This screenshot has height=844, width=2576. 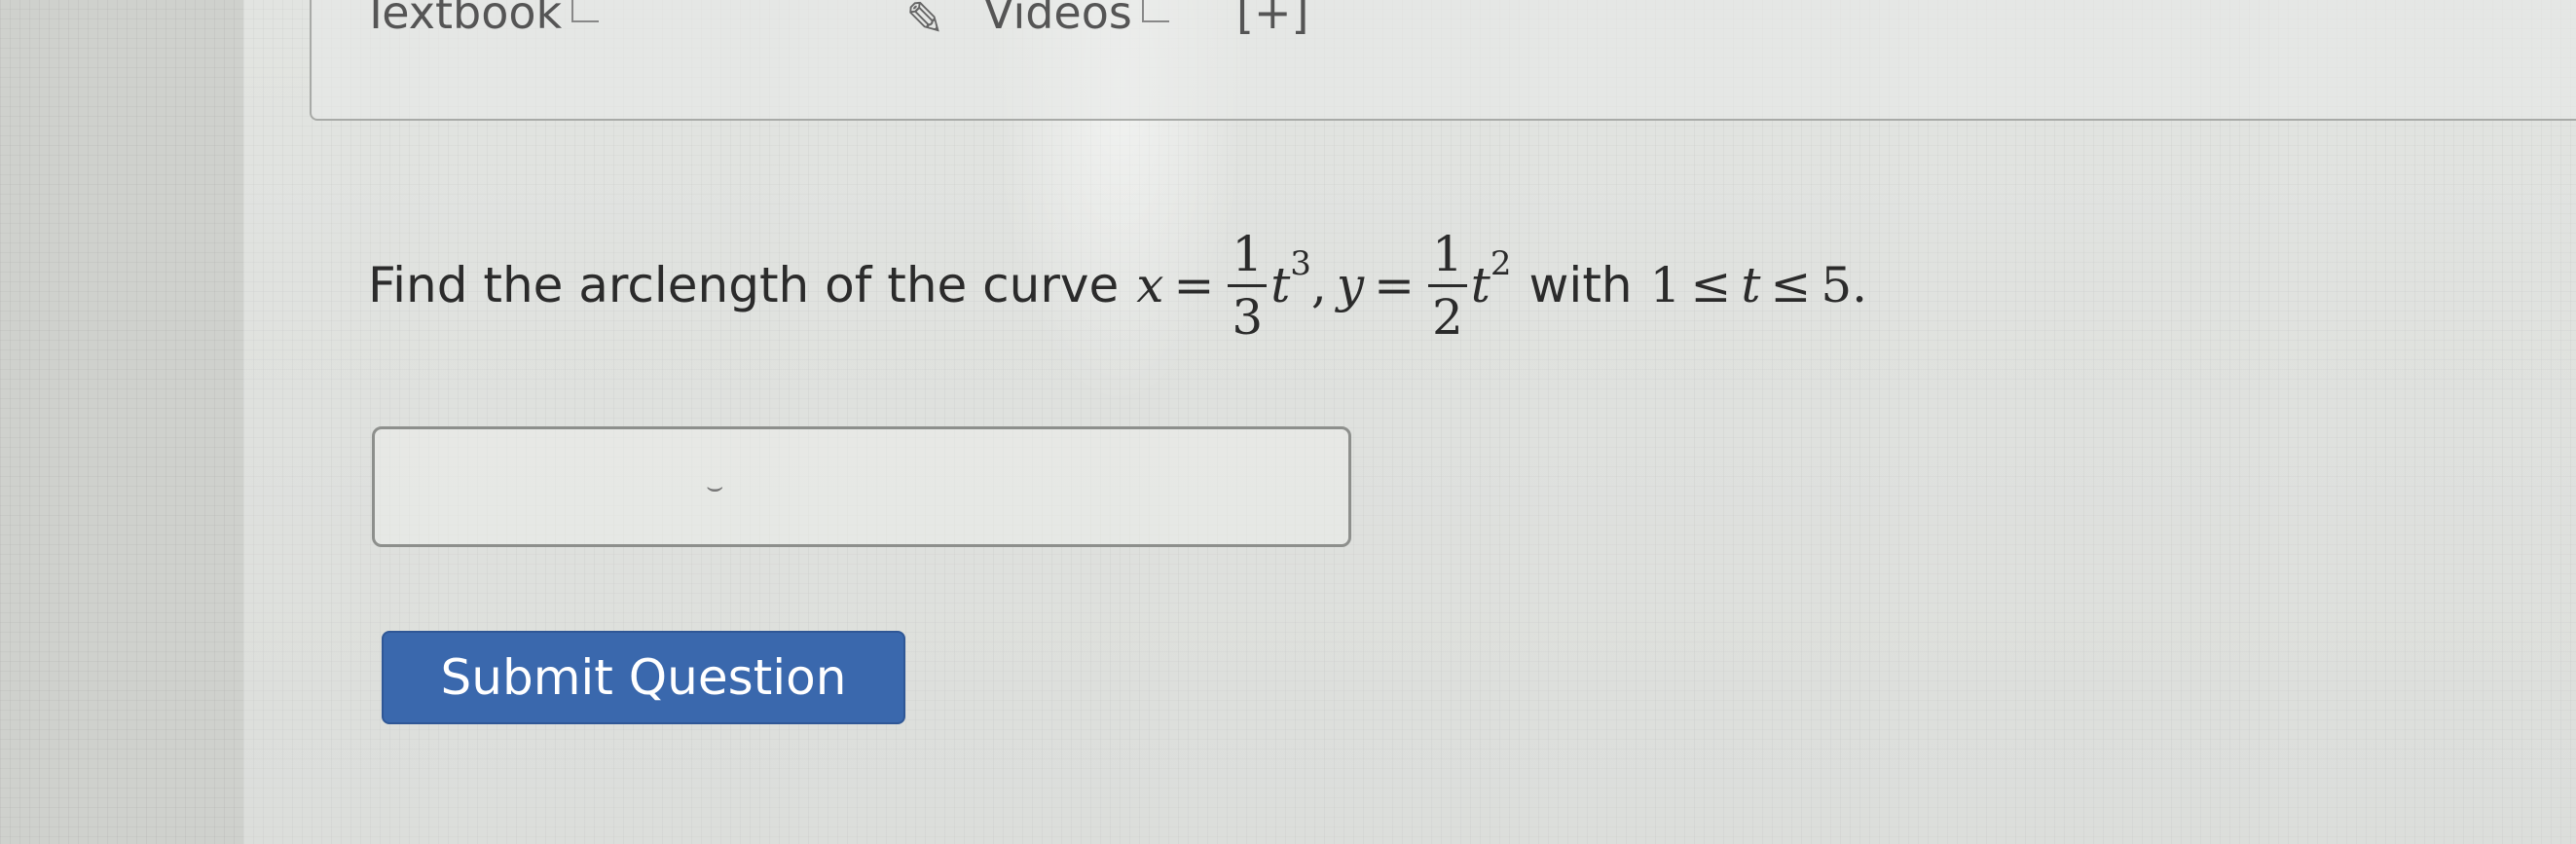 What do you see at coordinates (1501, 263) in the screenshot?
I see `exponent: 2` at bounding box center [1501, 263].